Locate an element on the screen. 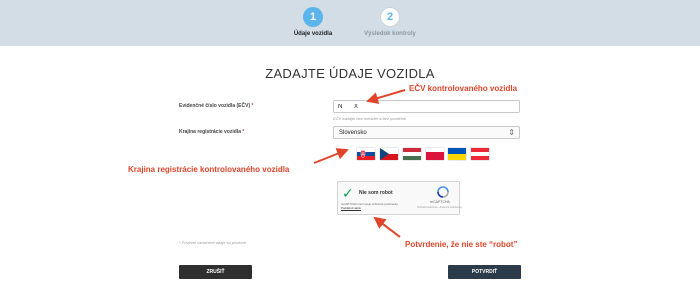 This screenshot has height=300, width=700. czech-flag-icon is located at coordinates (389, 154).